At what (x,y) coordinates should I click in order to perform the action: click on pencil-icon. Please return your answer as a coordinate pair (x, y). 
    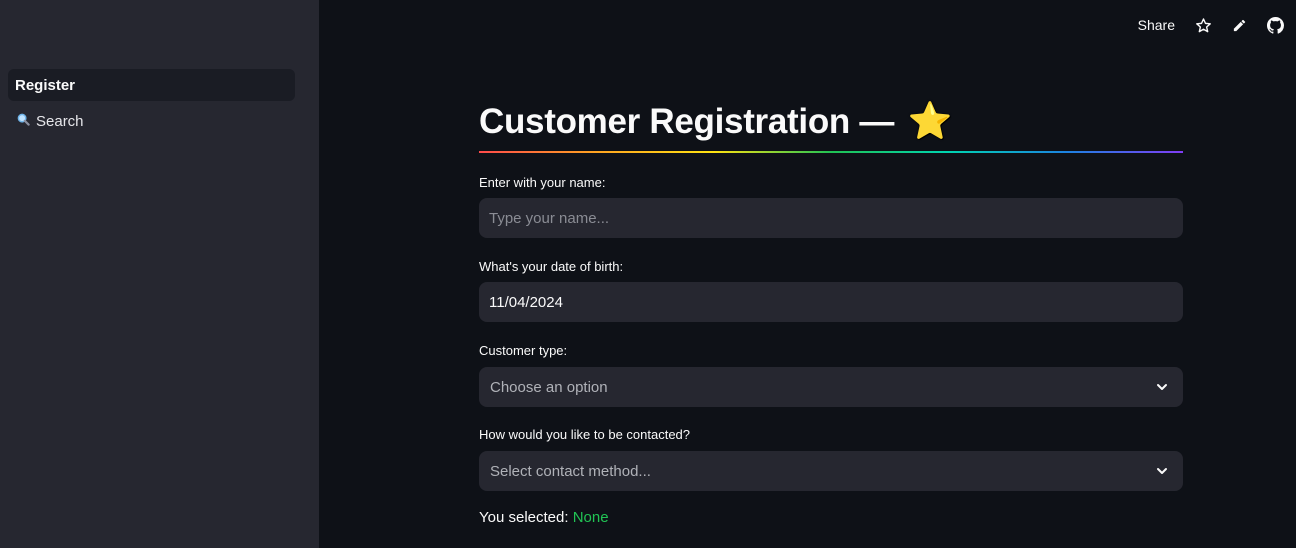
    Looking at the image, I should click on (1239, 25).